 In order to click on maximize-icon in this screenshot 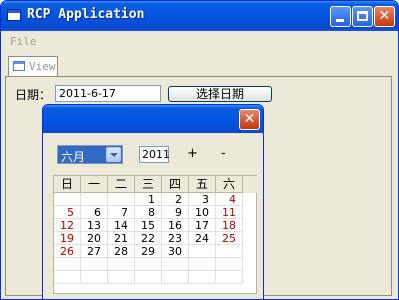, I will do `click(362, 16)`.